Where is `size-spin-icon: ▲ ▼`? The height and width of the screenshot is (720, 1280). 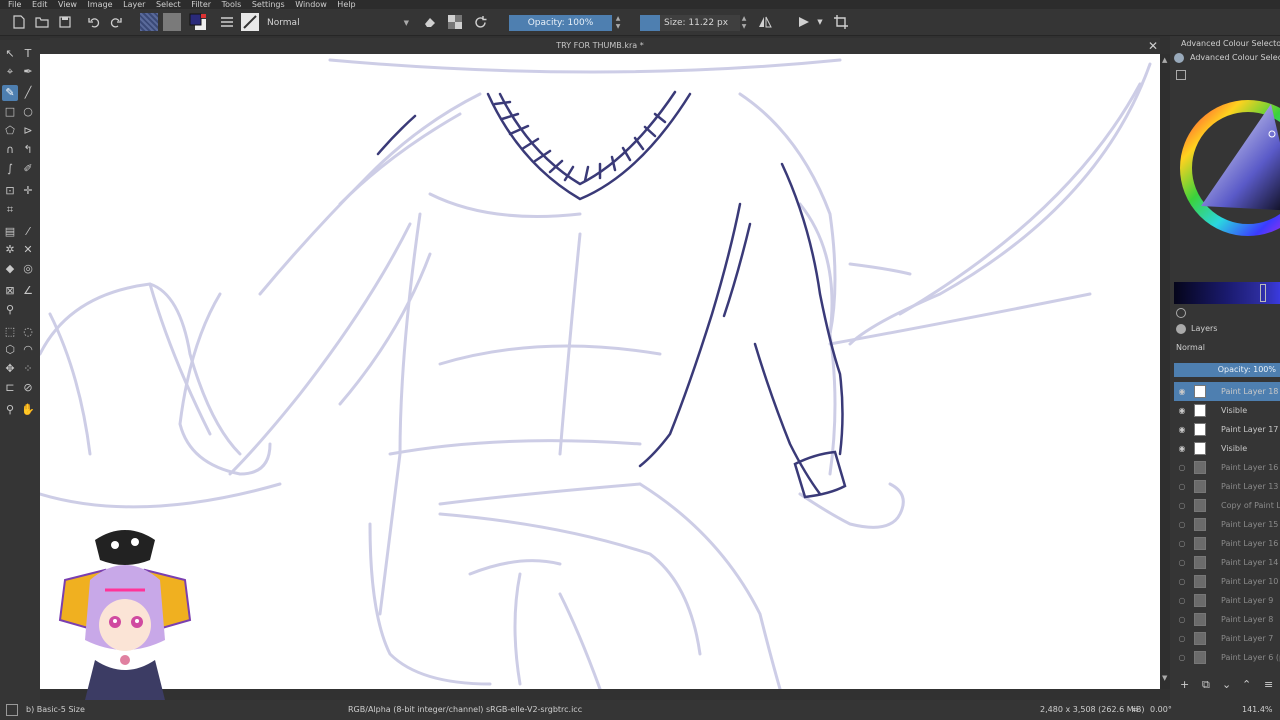
size-spin-icon: ▲ ▼ is located at coordinates (744, 23).